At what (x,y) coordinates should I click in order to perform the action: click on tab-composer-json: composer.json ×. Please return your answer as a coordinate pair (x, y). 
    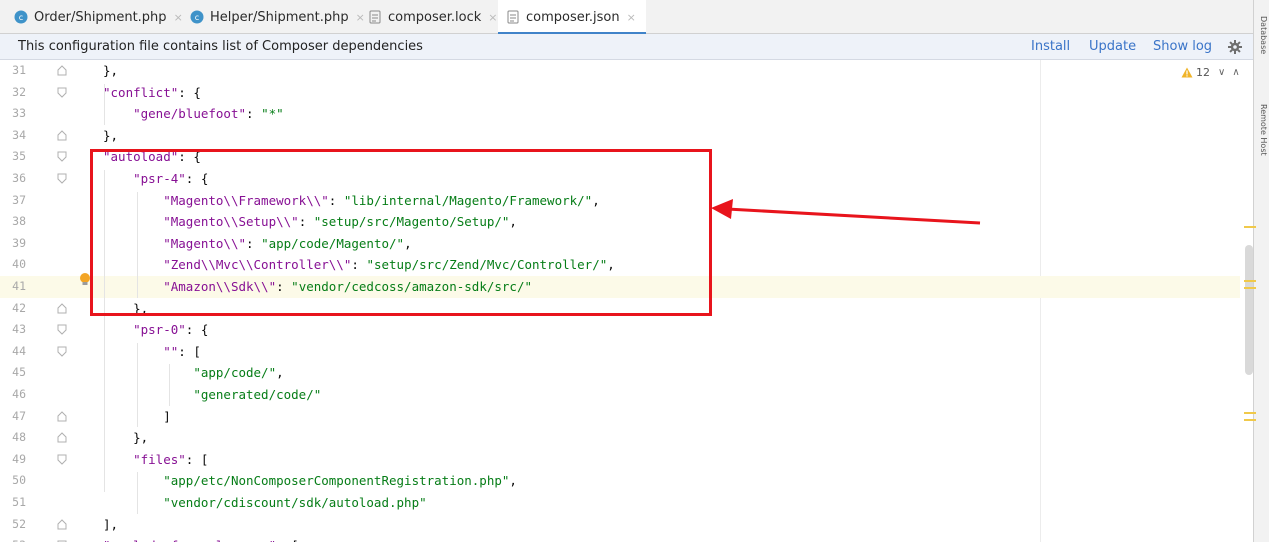
    Looking at the image, I should click on (572, 17).